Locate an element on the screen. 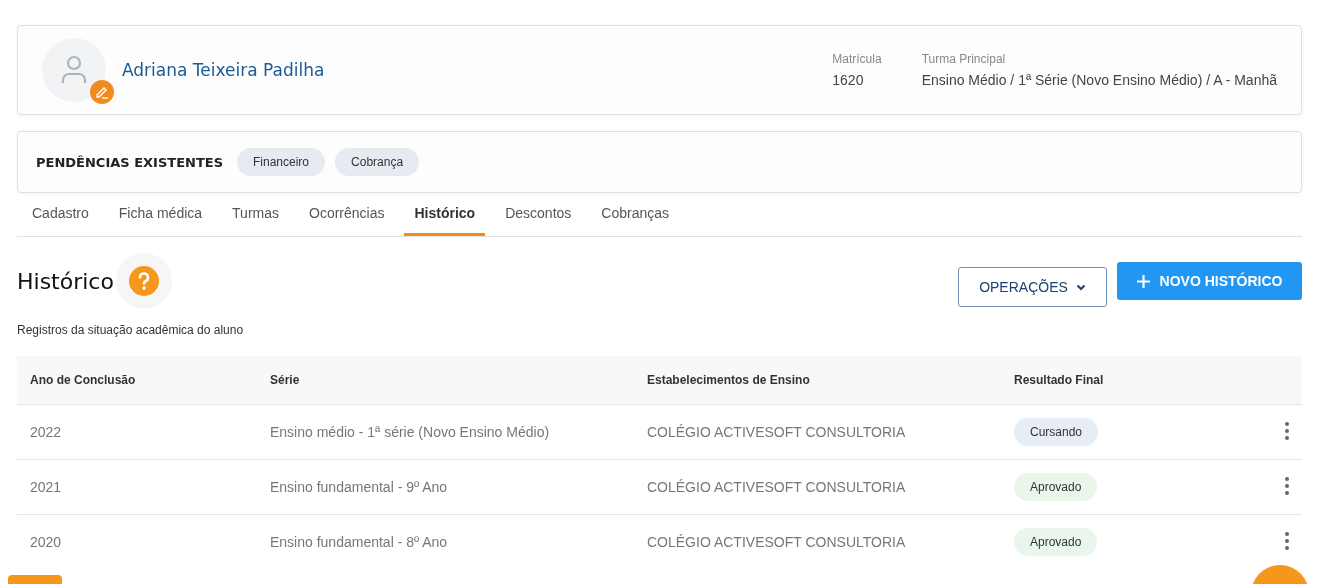 The width and height of the screenshot is (1325, 584). student-name: Adriana Teixeira Padilha is located at coordinates (224, 70).